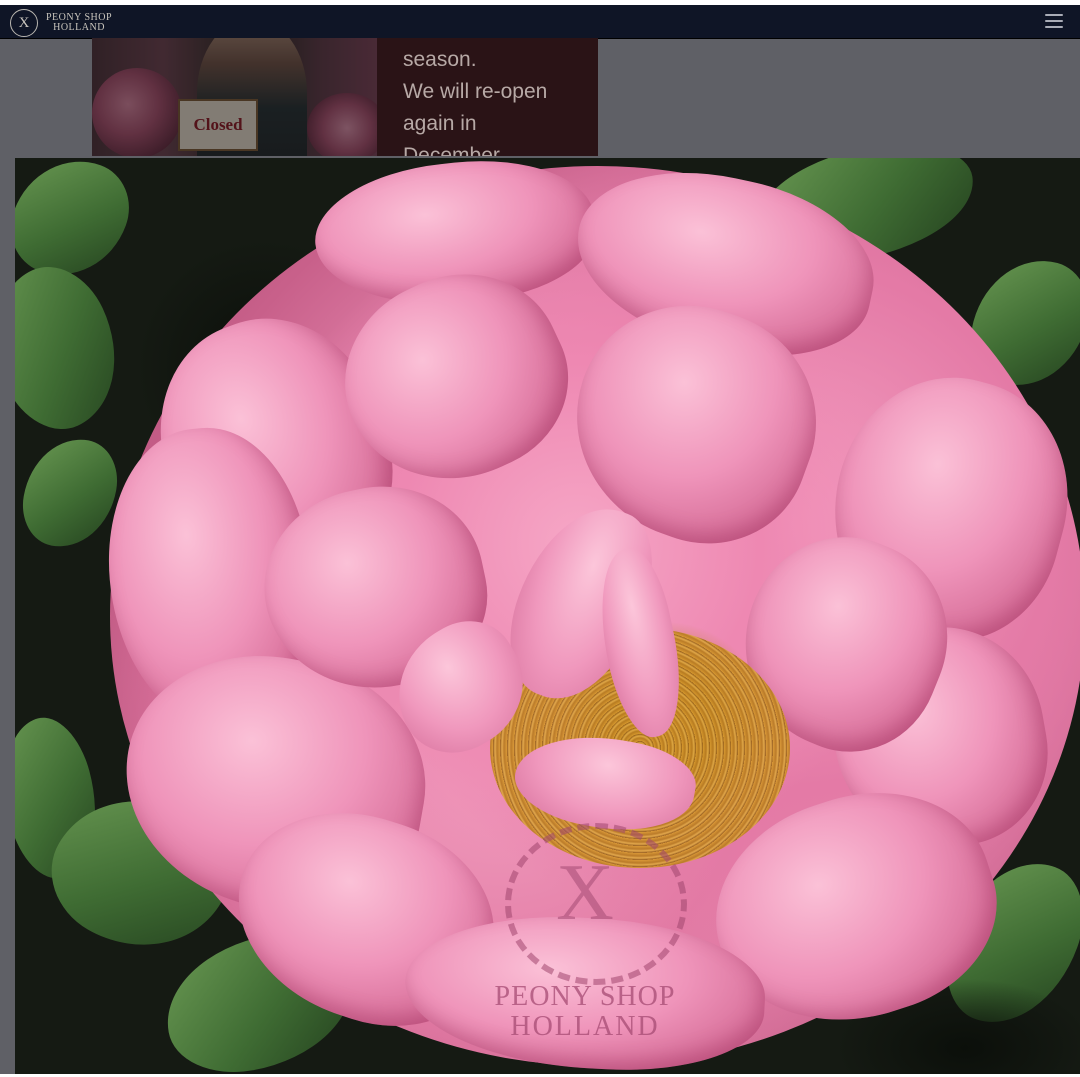  I want to click on banner-line-1: season., so click(440, 59).